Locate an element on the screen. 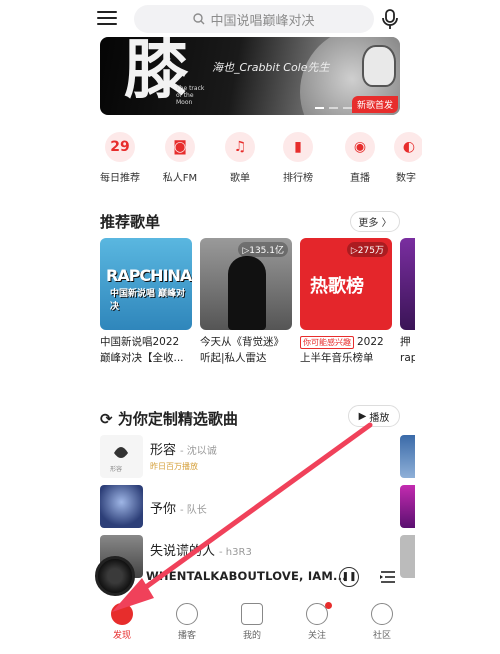 The height and width of the screenshot is (654, 500). cover-text: 热歌榜 is located at coordinates (337, 286).